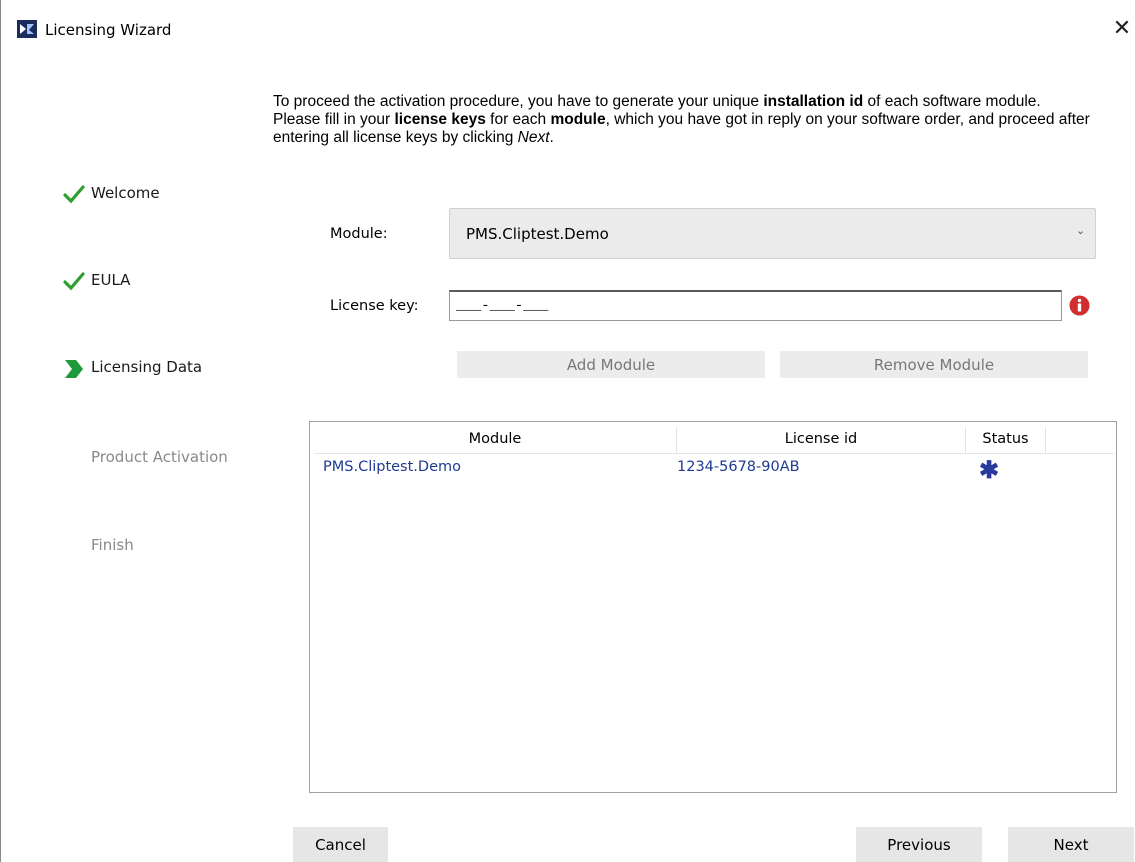 The width and height of the screenshot is (1135, 862). What do you see at coordinates (1079, 305) in the screenshot?
I see `error-info-icon` at bounding box center [1079, 305].